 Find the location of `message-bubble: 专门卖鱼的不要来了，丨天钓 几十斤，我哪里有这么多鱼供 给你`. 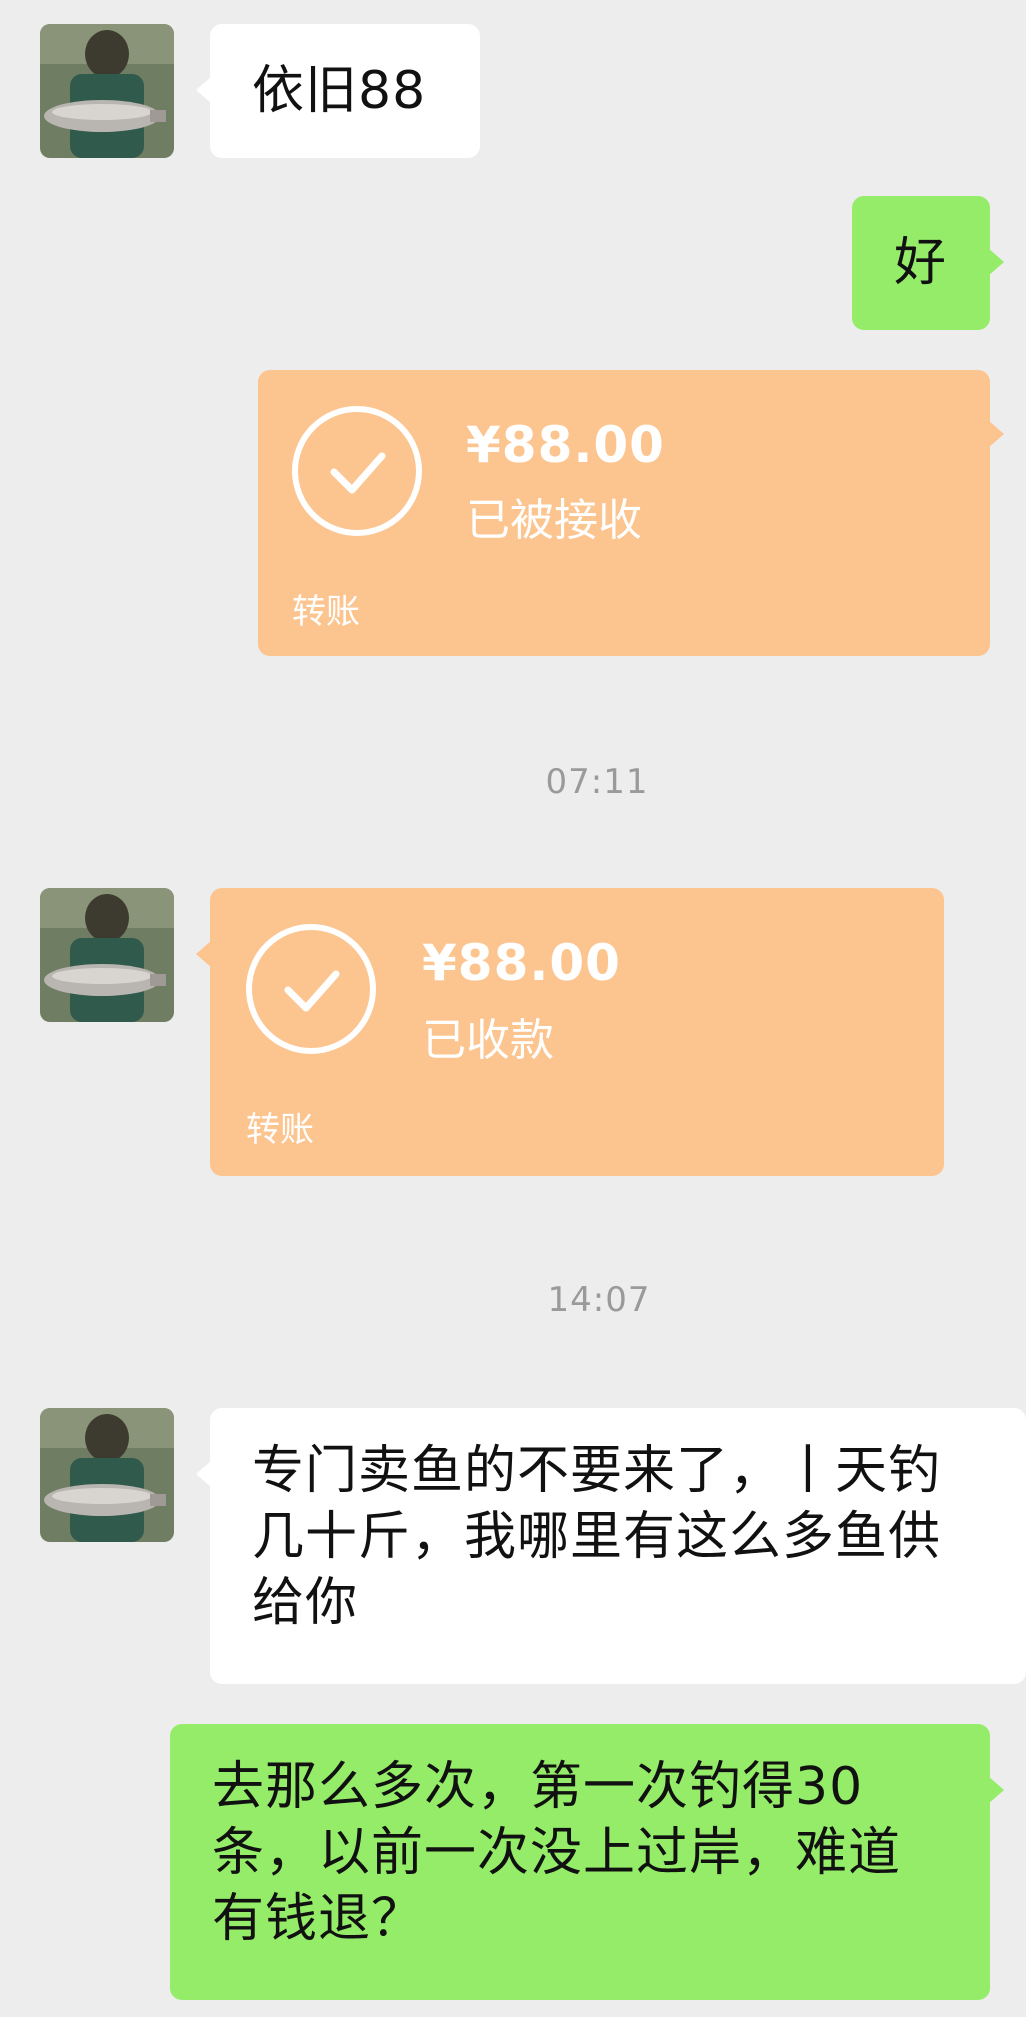

message-bubble: 专门卖鱼的不要来了，丨天钓 几十斤，我哪里有这么多鱼供 给你 is located at coordinates (611, 1546).